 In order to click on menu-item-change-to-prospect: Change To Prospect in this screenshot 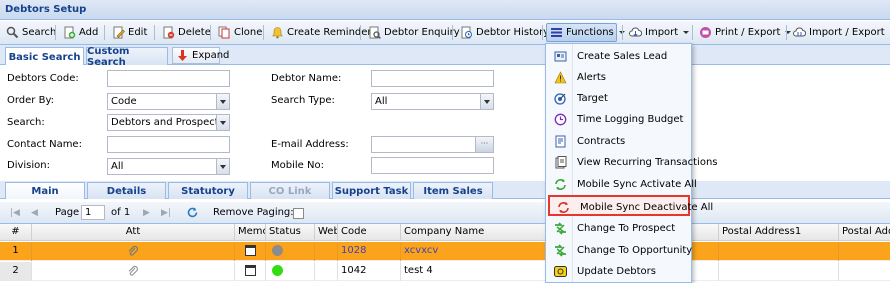, I will do `click(619, 228)`.